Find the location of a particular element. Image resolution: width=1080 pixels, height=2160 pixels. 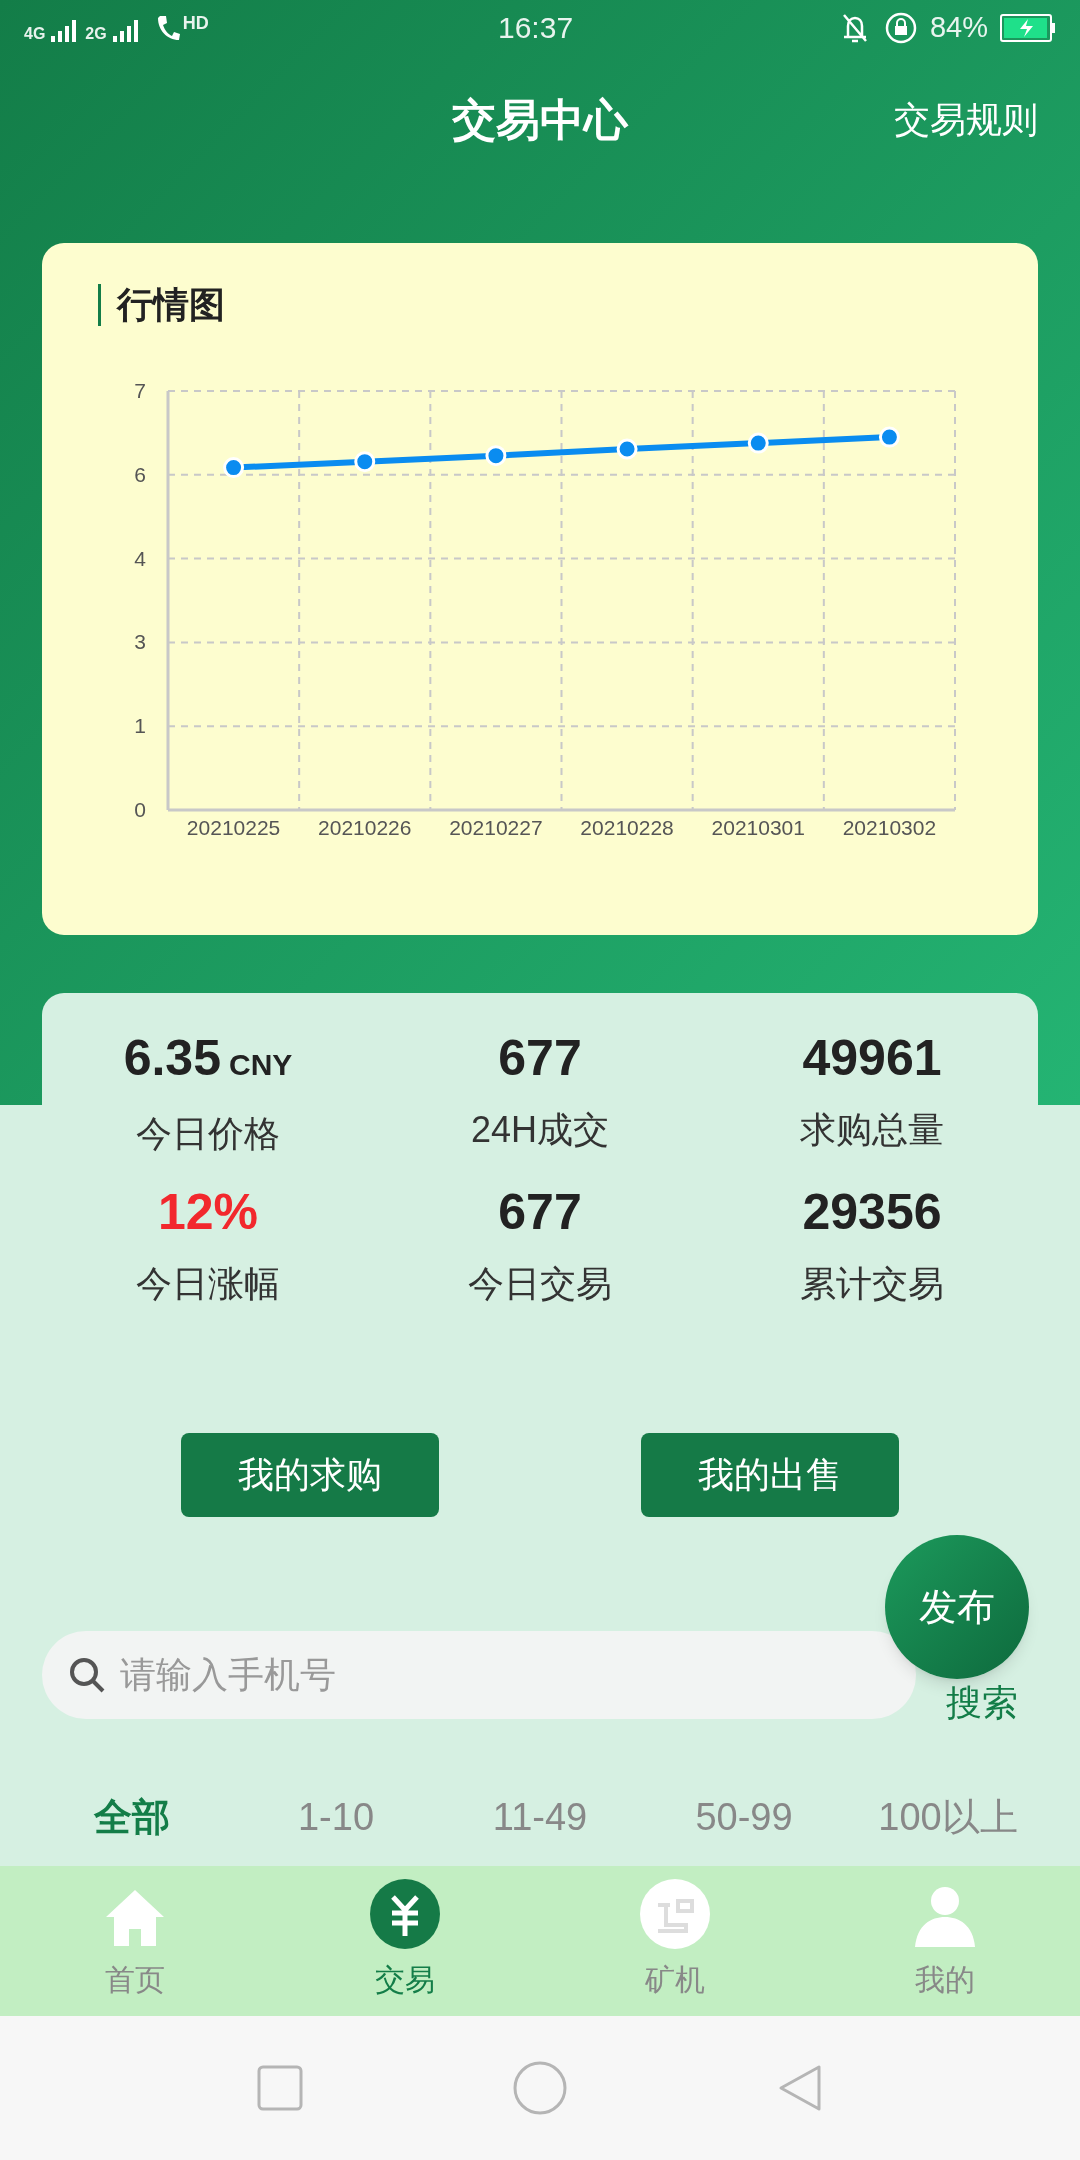

network-label: 4G is located at coordinates (35, 33).